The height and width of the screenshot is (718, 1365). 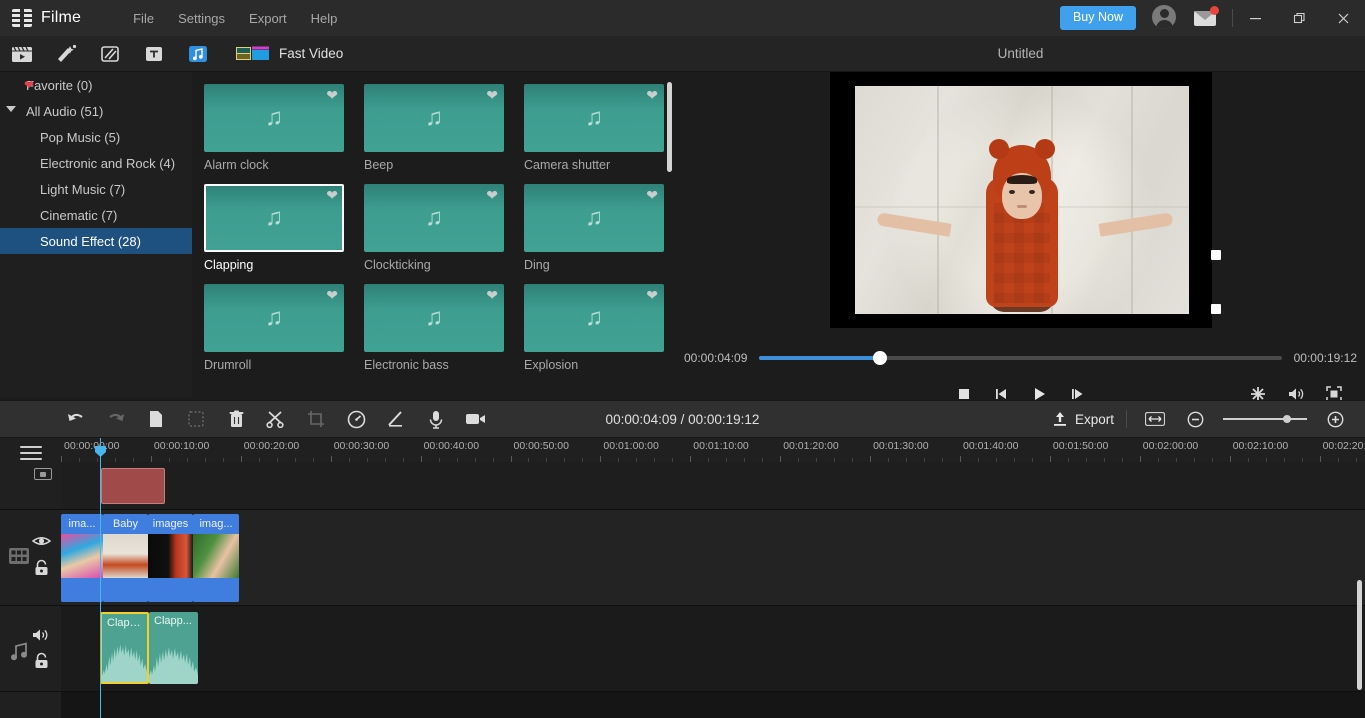 What do you see at coordinates (541, 446) in the screenshot?
I see `ruler-tick-label: 00:00:50:00` at bounding box center [541, 446].